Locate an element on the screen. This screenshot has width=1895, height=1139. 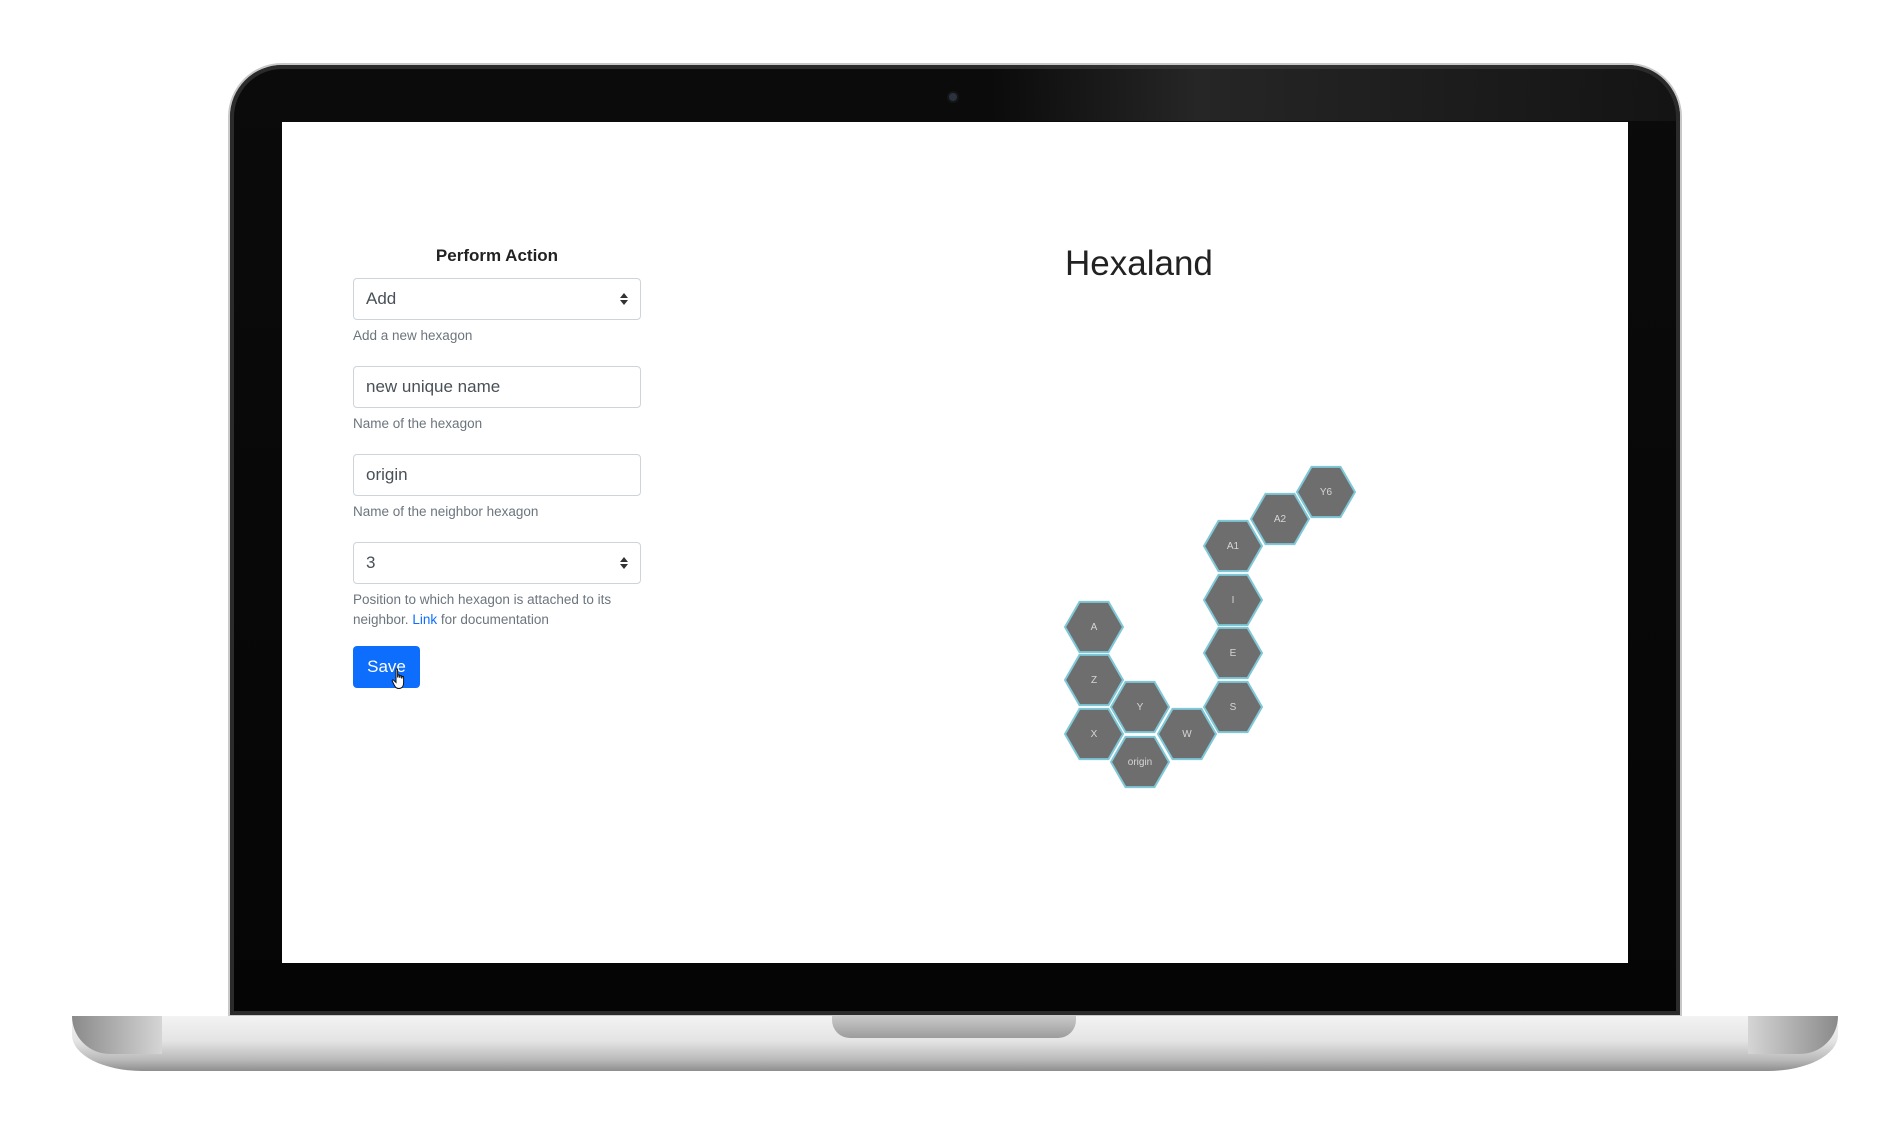
hexagon-label: I is located at coordinates (1233, 600).